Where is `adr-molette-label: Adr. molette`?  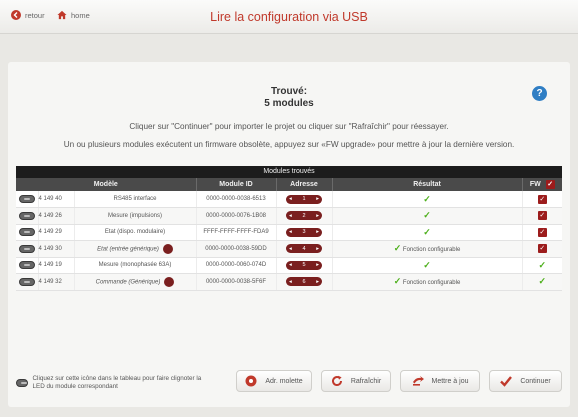 adr-molette-label: Adr. molette is located at coordinates (284, 381).